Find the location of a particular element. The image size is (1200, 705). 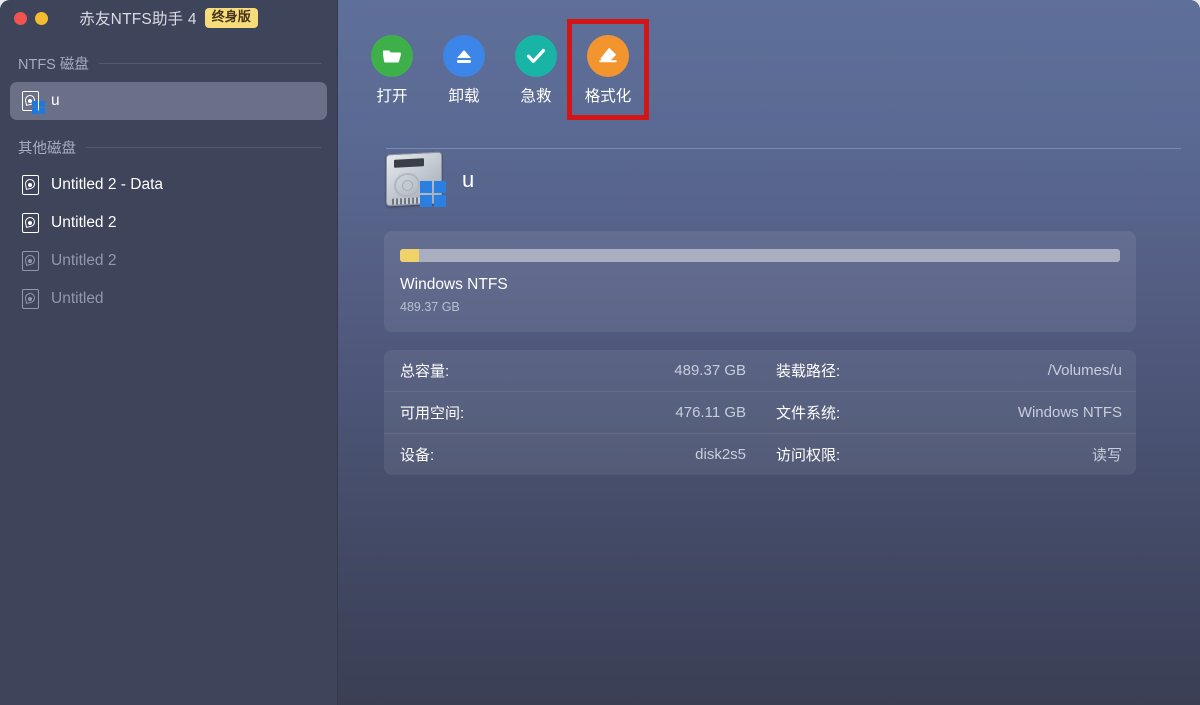

capacity-total: 489.37 GB is located at coordinates (430, 307).